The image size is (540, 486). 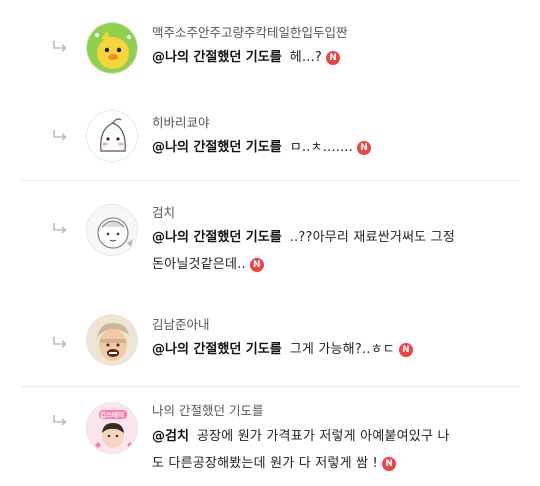 What do you see at coordinates (323, 436) in the screenshot?
I see `comment-text: 공장에 원가 가격표가 저렇게 아예붙여있구 나` at bounding box center [323, 436].